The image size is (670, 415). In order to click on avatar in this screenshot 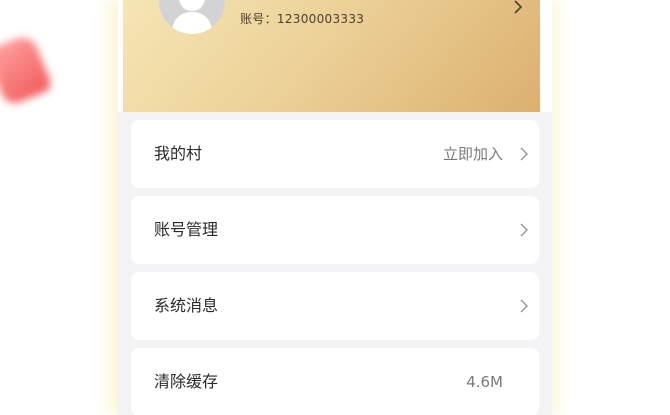, I will do `click(192, 17)`.